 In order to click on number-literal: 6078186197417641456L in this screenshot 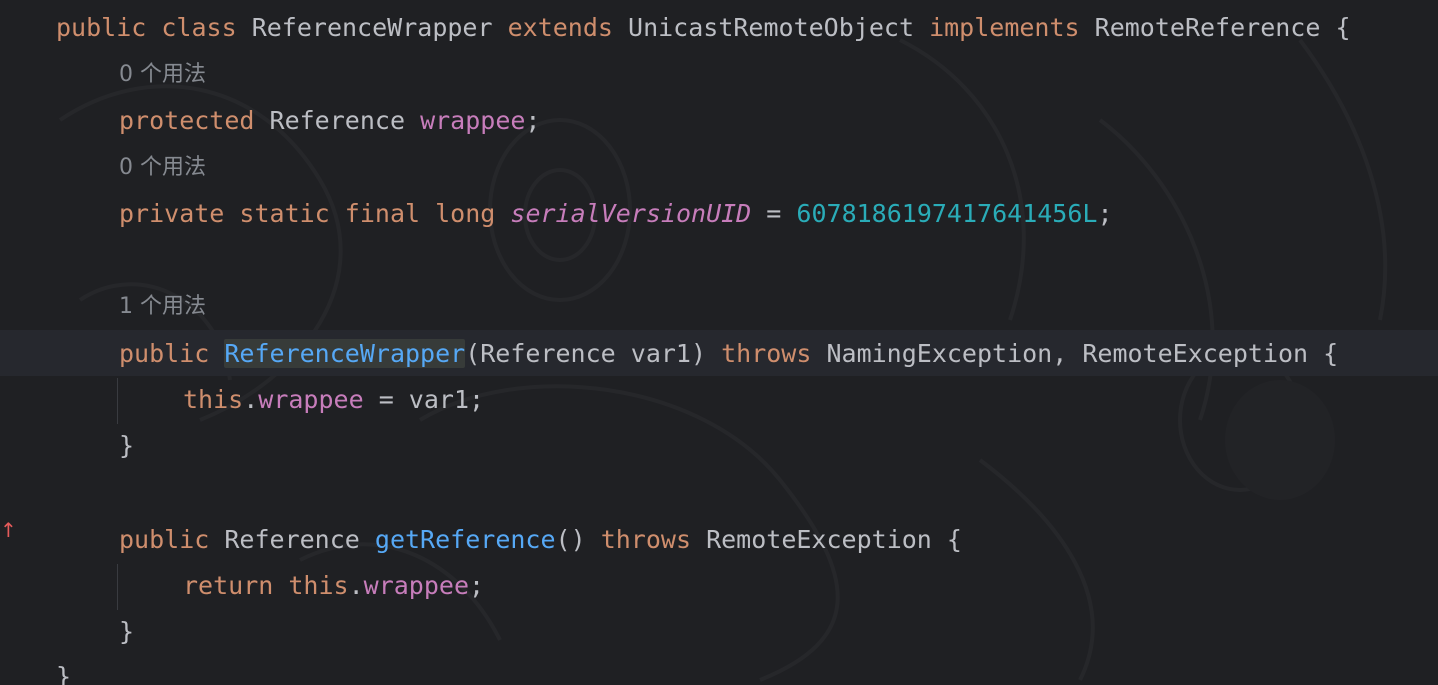, I will do `click(947, 213)`.